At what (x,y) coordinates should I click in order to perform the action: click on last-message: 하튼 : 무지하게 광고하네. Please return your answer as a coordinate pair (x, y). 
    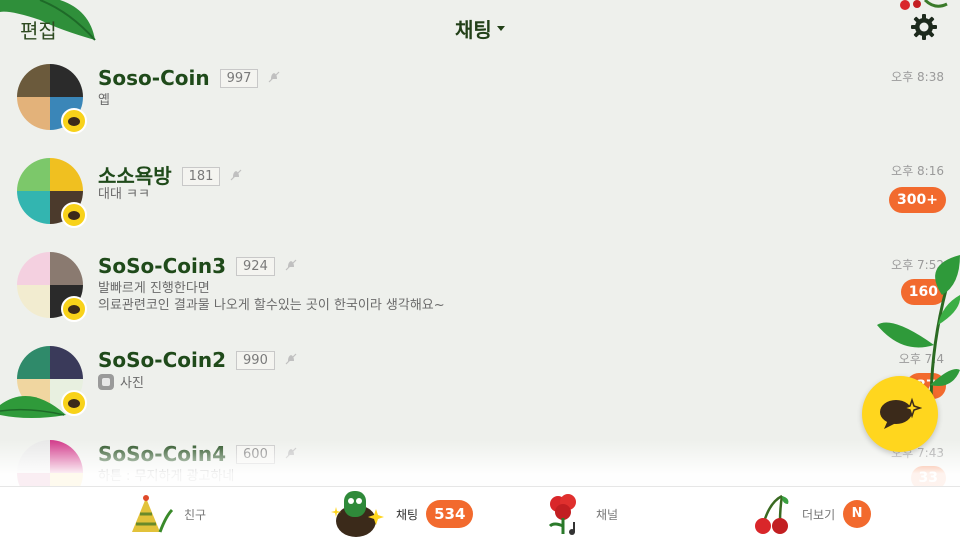
    Looking at the image, I should click on (166, 476).